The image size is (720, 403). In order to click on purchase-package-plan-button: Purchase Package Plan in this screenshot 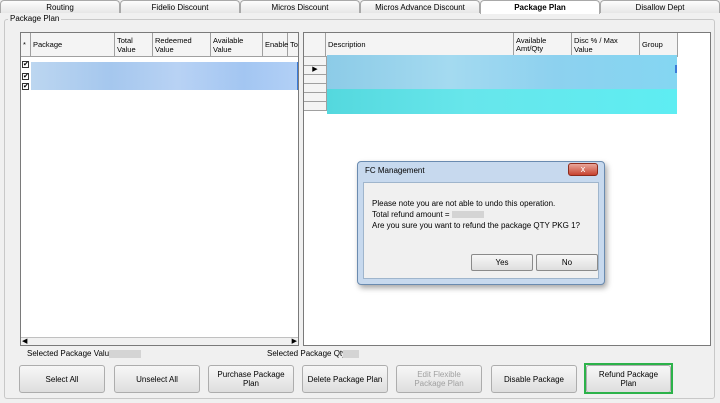, I will do `click(251, 379)`.